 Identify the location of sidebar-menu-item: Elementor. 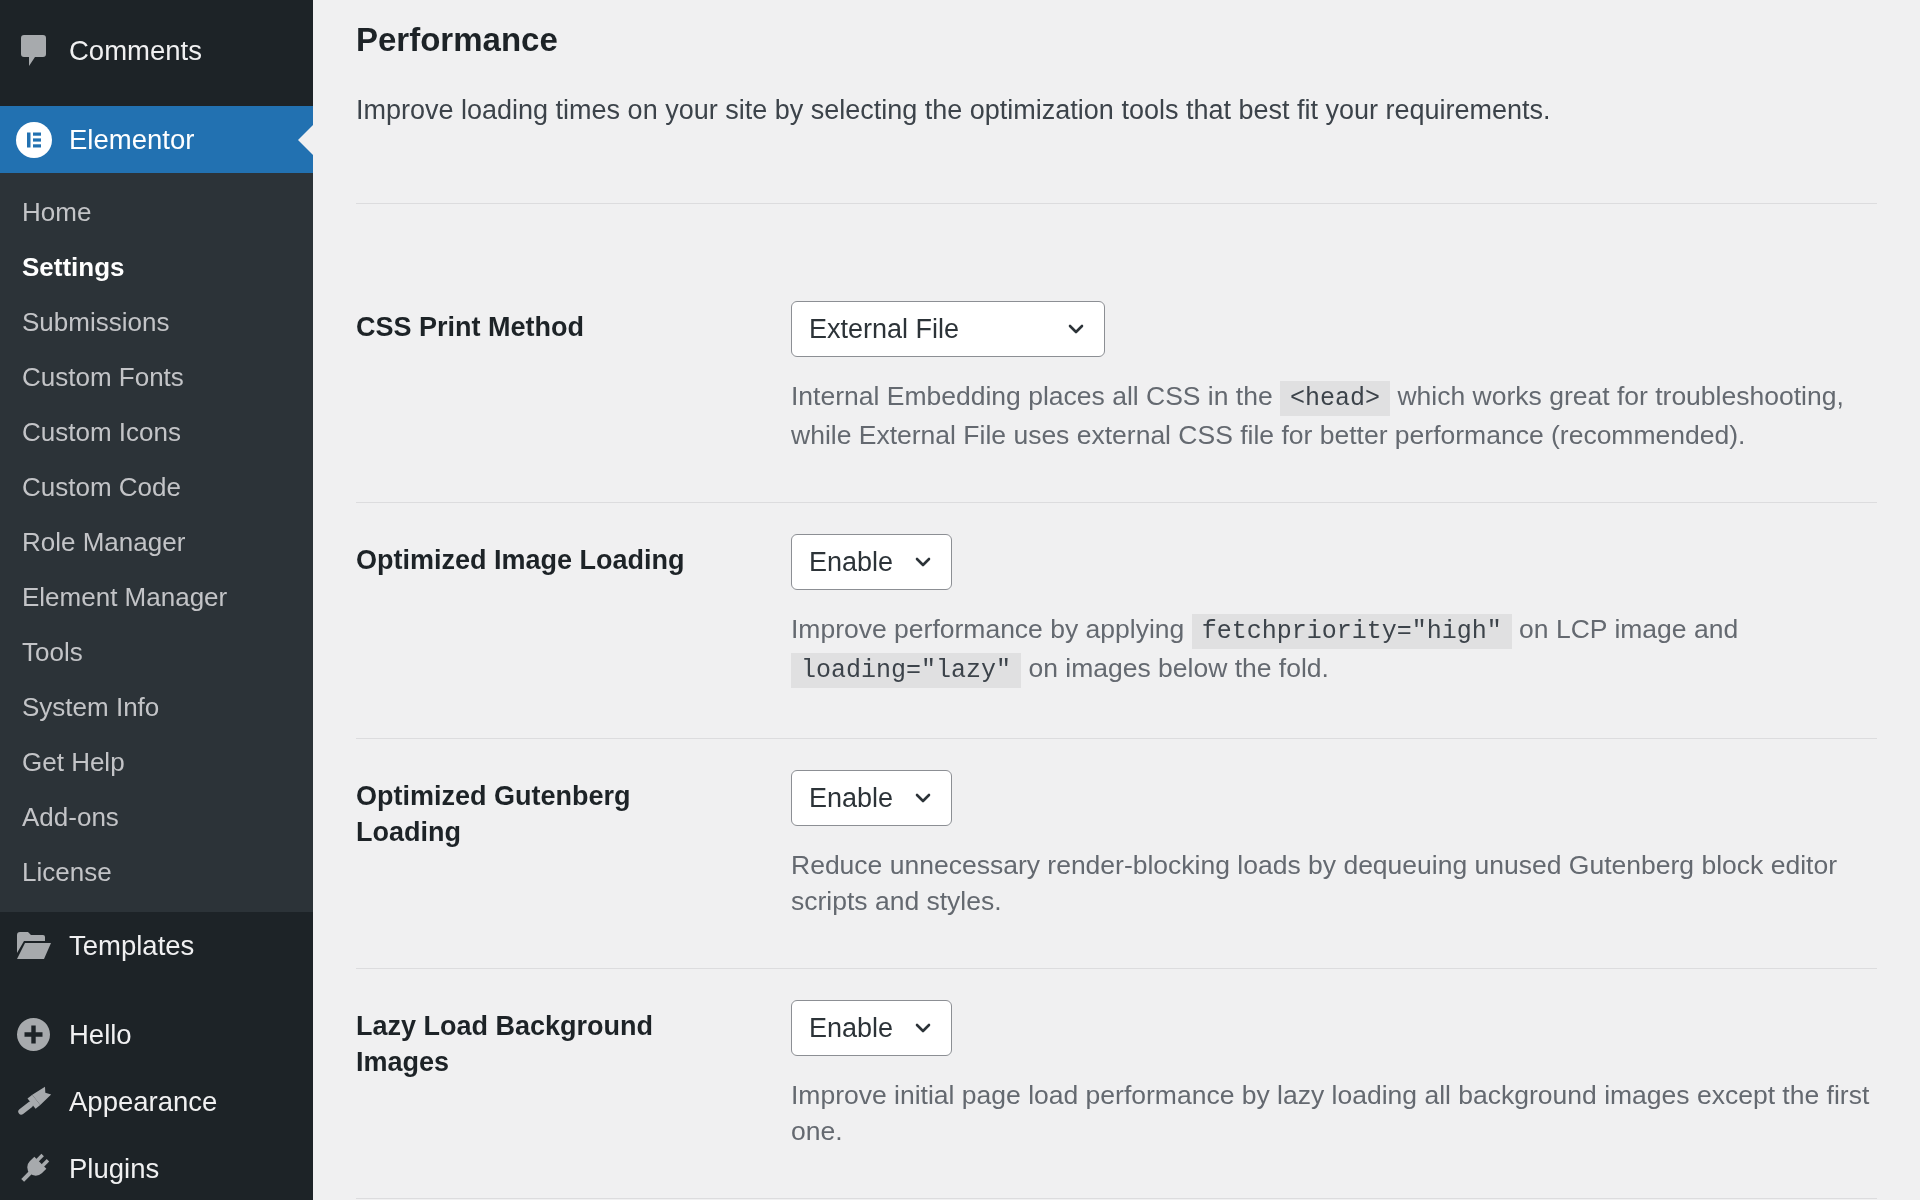
(156, 139).